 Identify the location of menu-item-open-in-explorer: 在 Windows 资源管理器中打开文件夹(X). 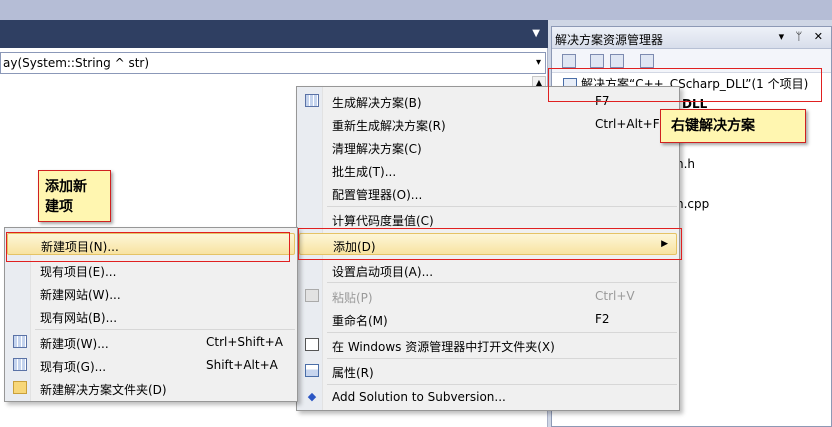
(488, 345).